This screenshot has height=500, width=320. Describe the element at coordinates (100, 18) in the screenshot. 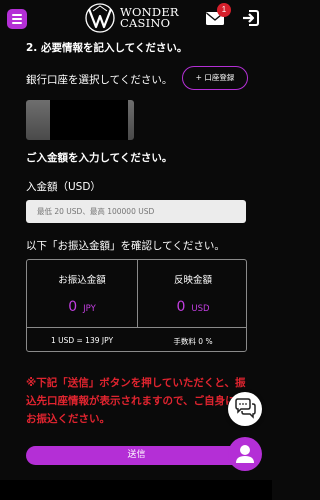

I see `logo-mark-icon` at that location.